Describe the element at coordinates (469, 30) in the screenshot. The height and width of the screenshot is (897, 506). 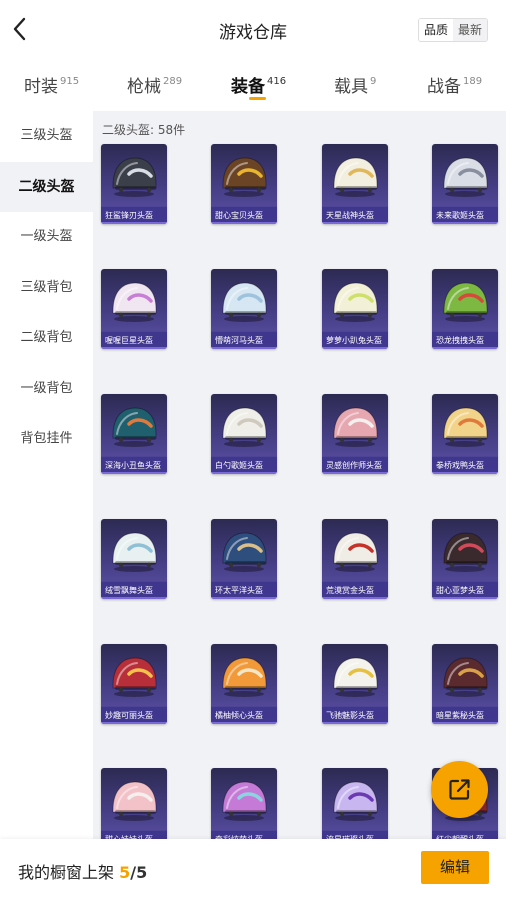
I see `sort-newest-option: 最新` at that location.